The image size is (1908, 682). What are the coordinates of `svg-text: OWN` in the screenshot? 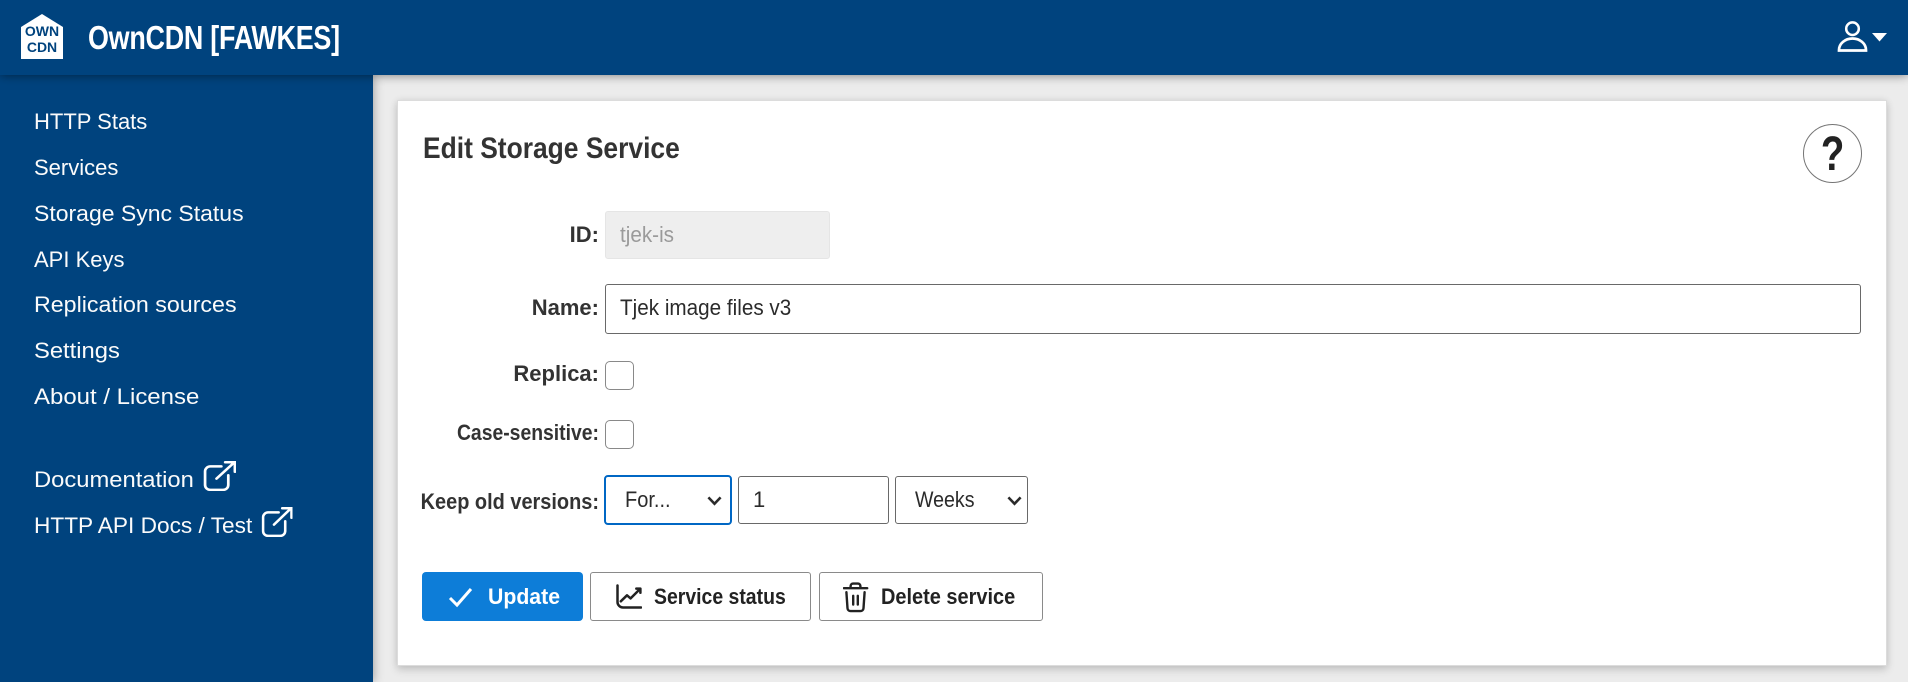 It's located at (42, 31).